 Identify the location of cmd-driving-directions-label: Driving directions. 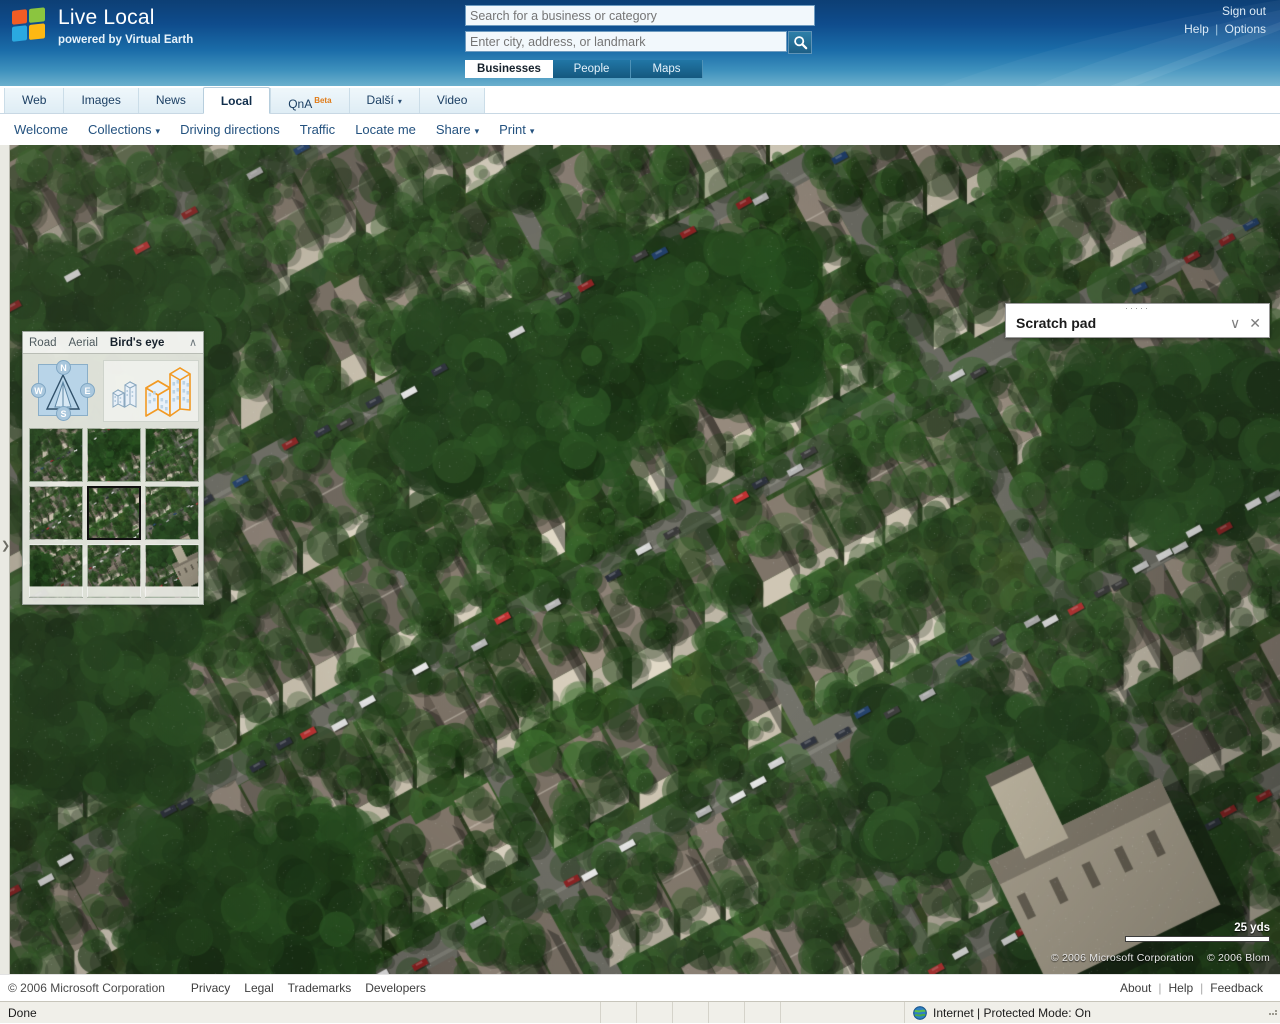
(230, 129).